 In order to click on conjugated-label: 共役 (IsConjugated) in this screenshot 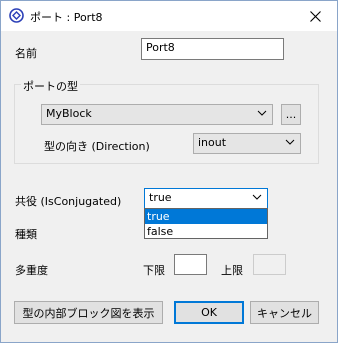, I will do `click(68, 201)`.